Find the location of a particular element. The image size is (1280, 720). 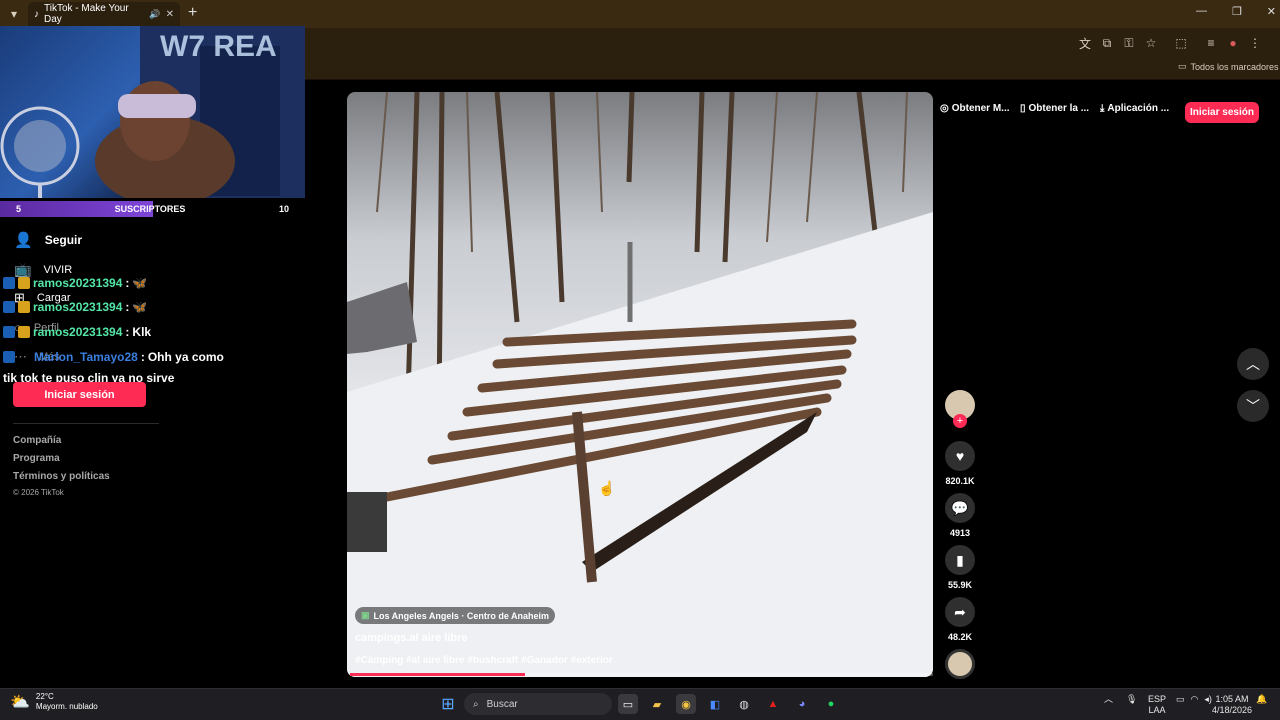

next-video-button: ﹀ is located at coordinates (1253, 406).